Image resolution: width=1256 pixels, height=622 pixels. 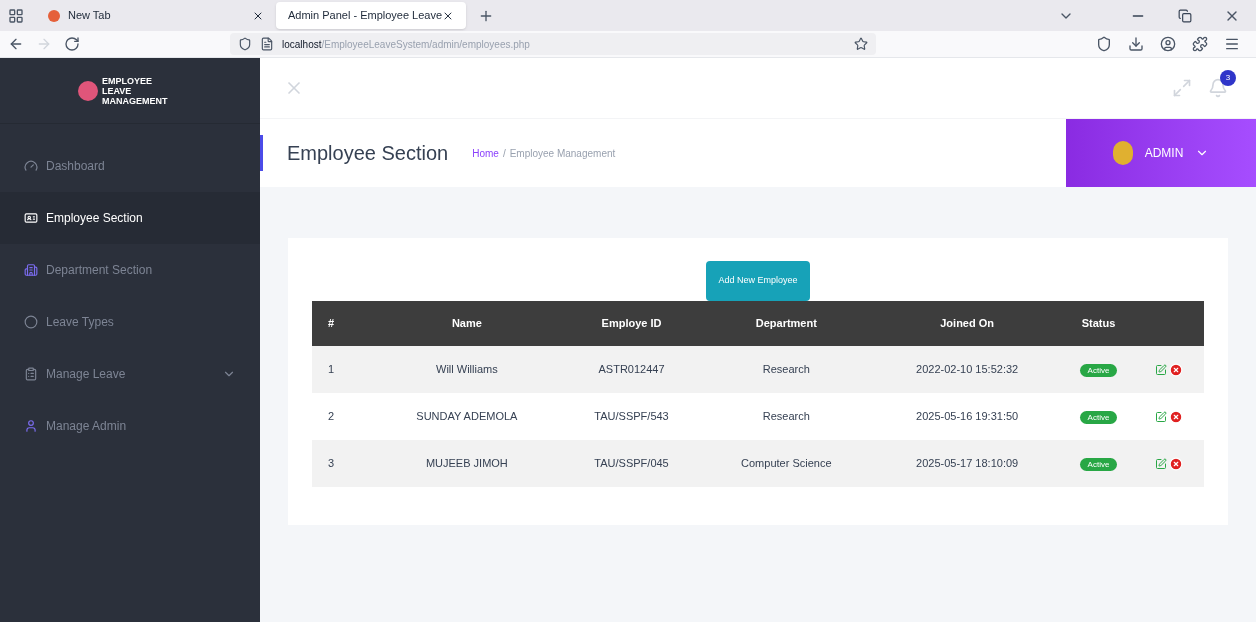 What do you see at coordinates (31, 166) in the screenshot?
I see `gauge-icon` at bounding box center [31, 166].